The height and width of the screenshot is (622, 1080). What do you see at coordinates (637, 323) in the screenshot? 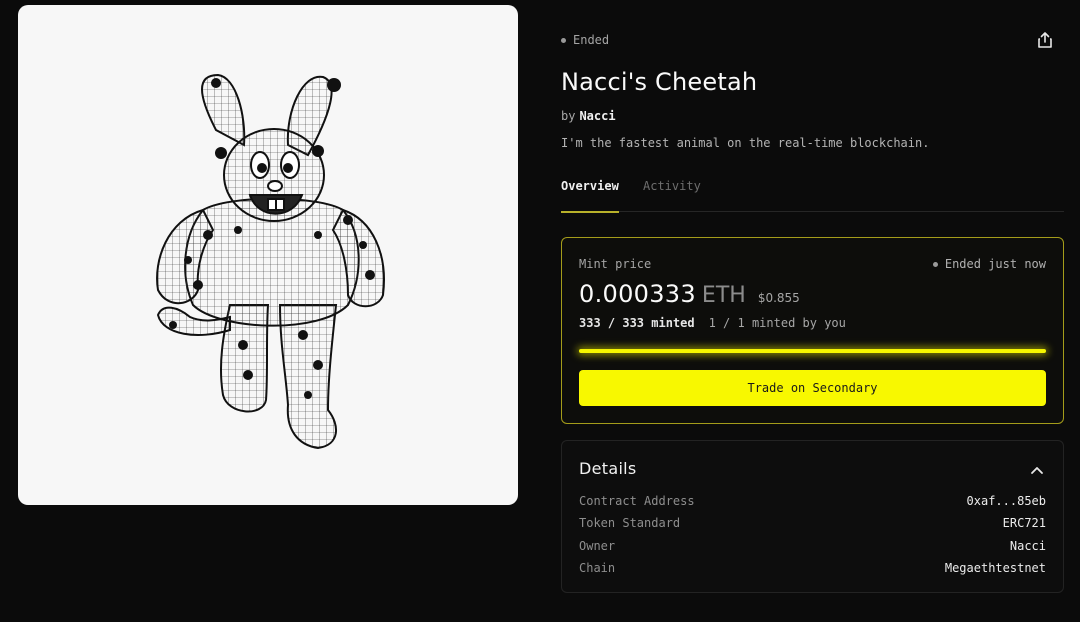
I see `minted-total: 333 / 333 minted` at bounding box center [637, 323].